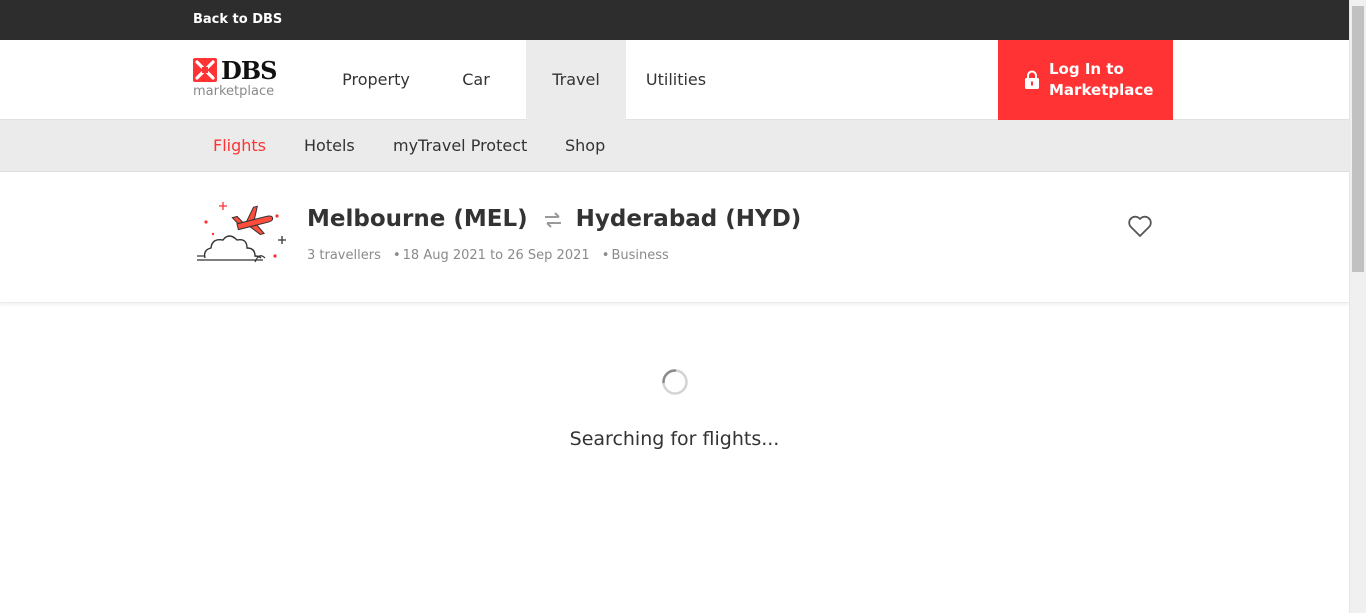  I want to click on destination-city: Hyderabad (HYD), so click(688, 219).